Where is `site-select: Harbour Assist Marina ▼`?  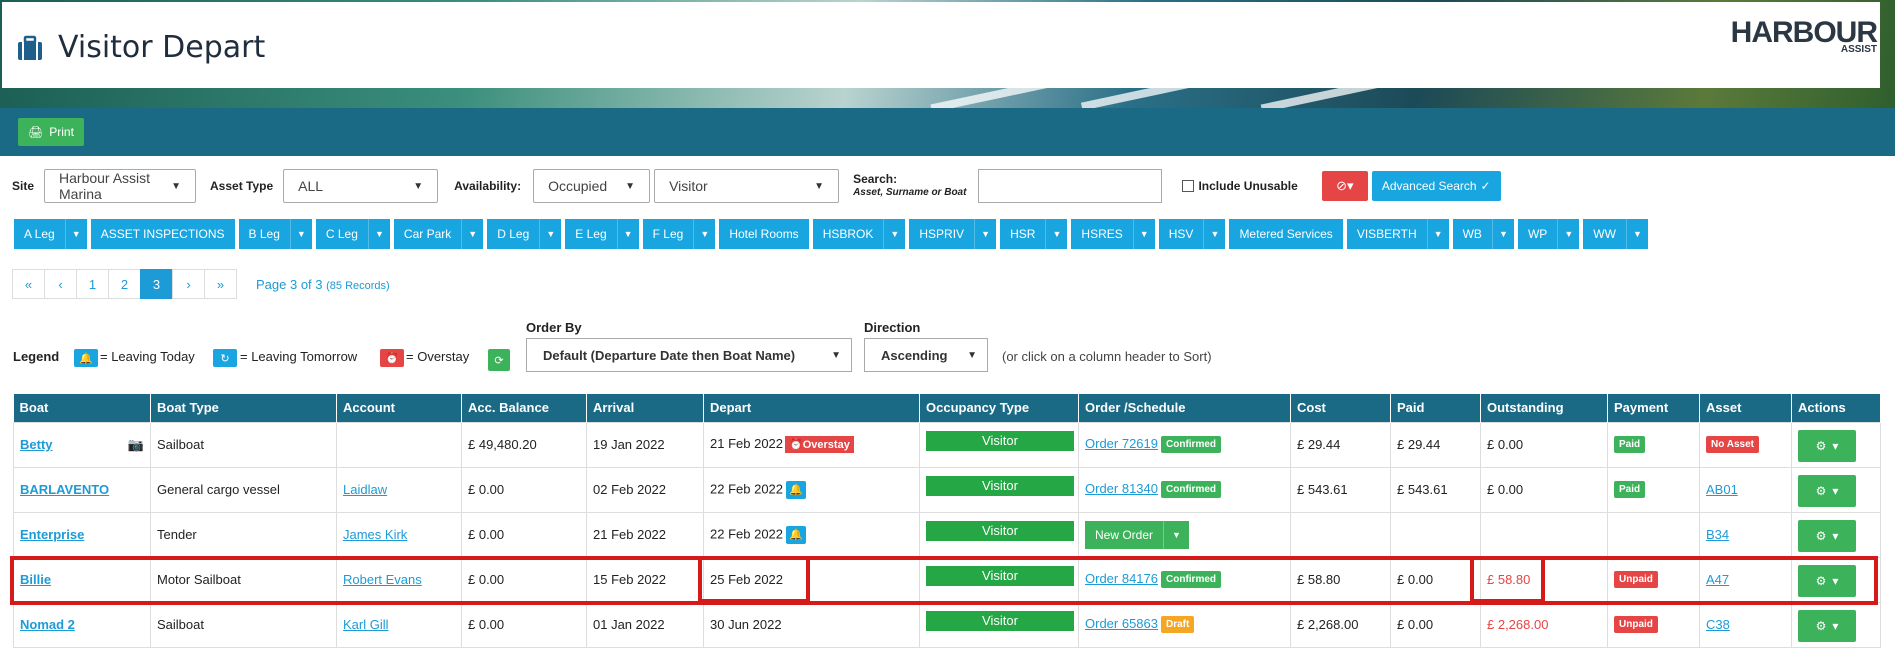 site-select: Harbour Assist Marina ▼ is located at coordinates (120, 186).